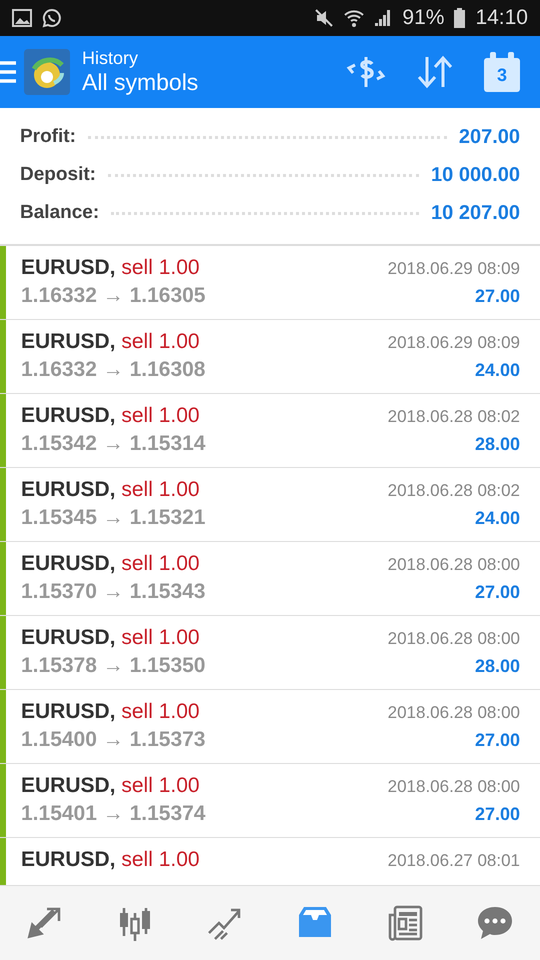 This screenshot has width=540, height=960. I want to click on deal-row: EURUSD, sell 1.00 1.15345 → 1.15321 2018.06.28 08:02 24.00, so click(270, 505).